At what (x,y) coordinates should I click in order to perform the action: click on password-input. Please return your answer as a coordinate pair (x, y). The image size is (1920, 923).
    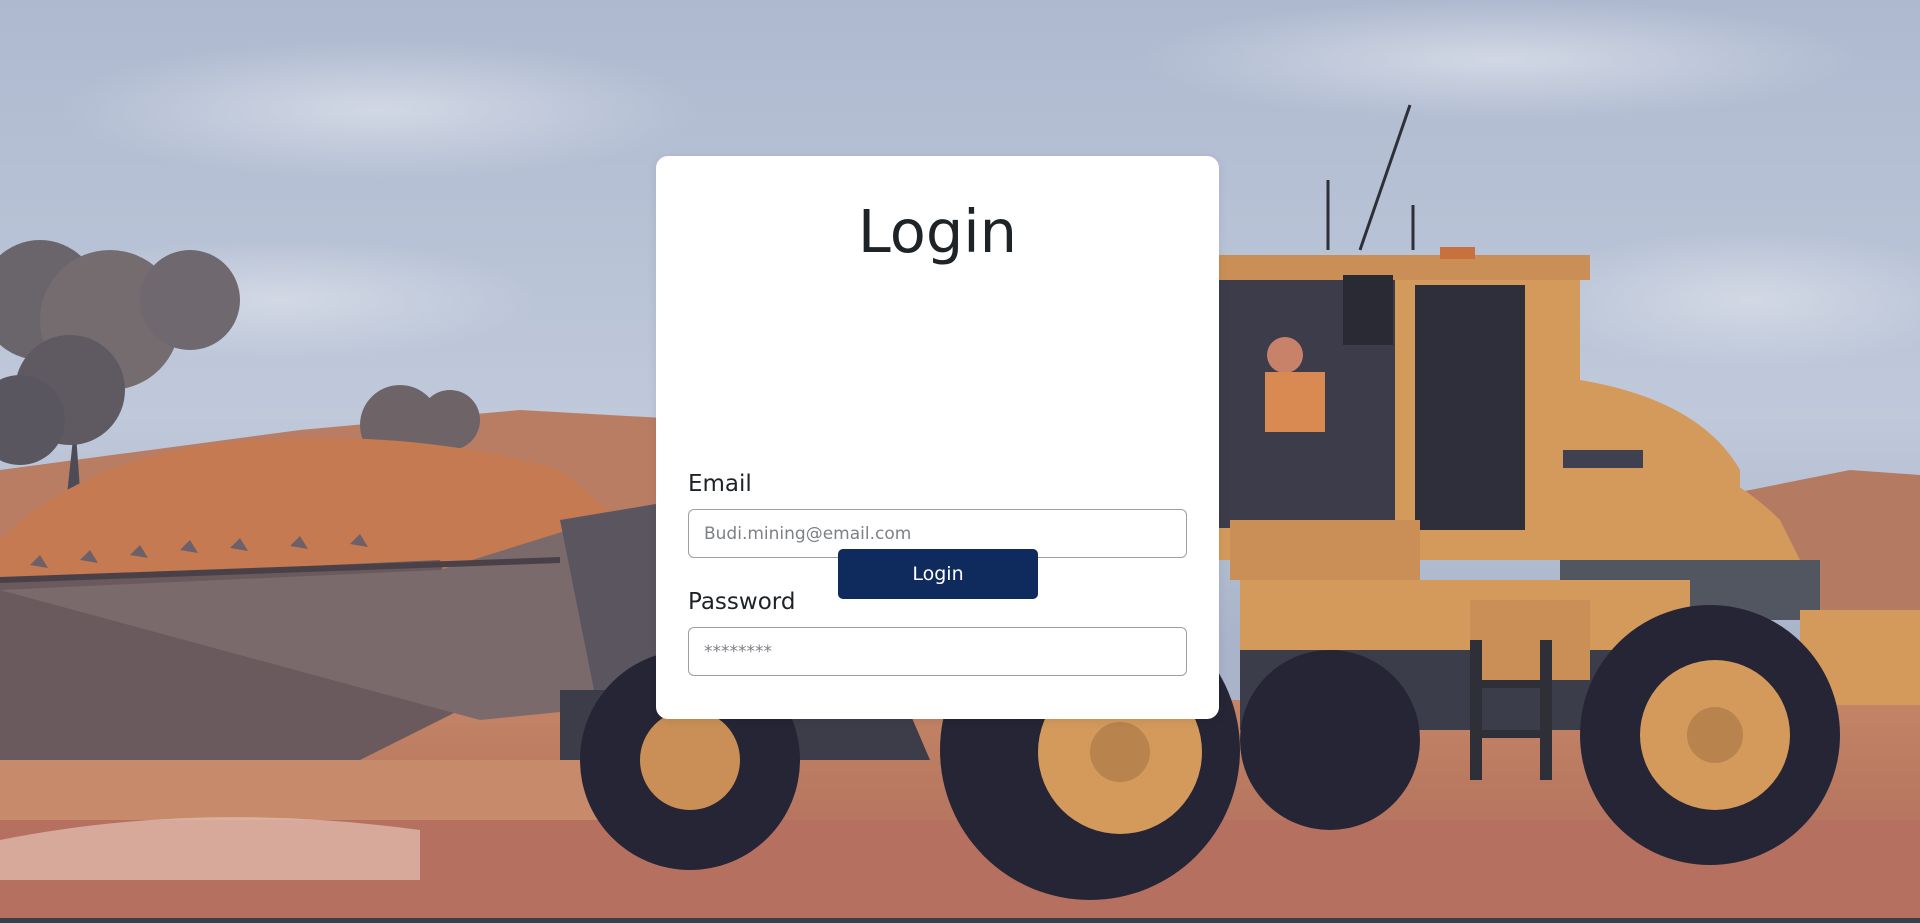
    Looking at the image, I should click on (937, 651).